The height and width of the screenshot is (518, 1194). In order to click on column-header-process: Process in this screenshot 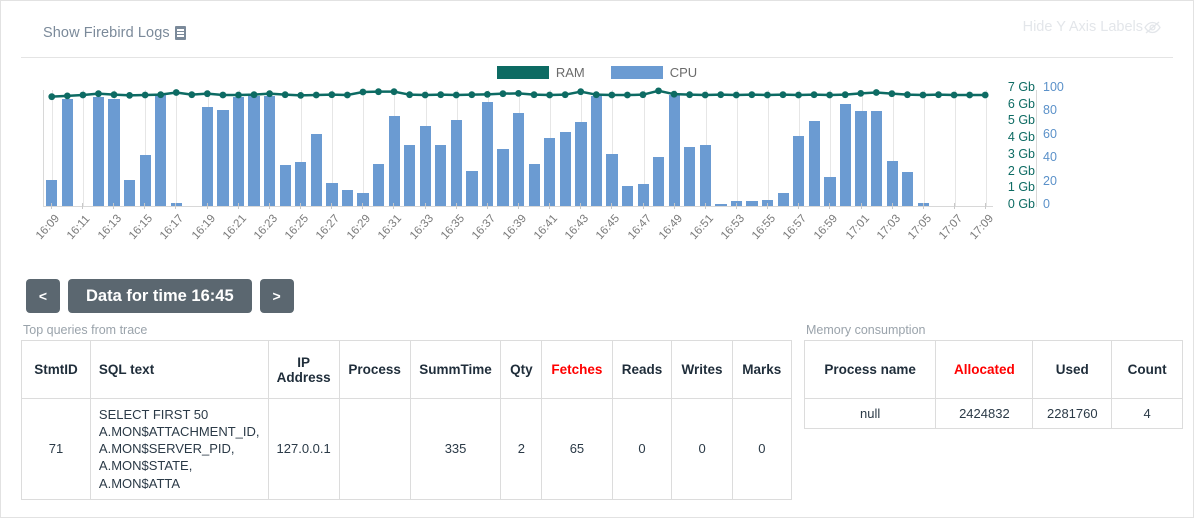, I will do `click(374, 369)`.